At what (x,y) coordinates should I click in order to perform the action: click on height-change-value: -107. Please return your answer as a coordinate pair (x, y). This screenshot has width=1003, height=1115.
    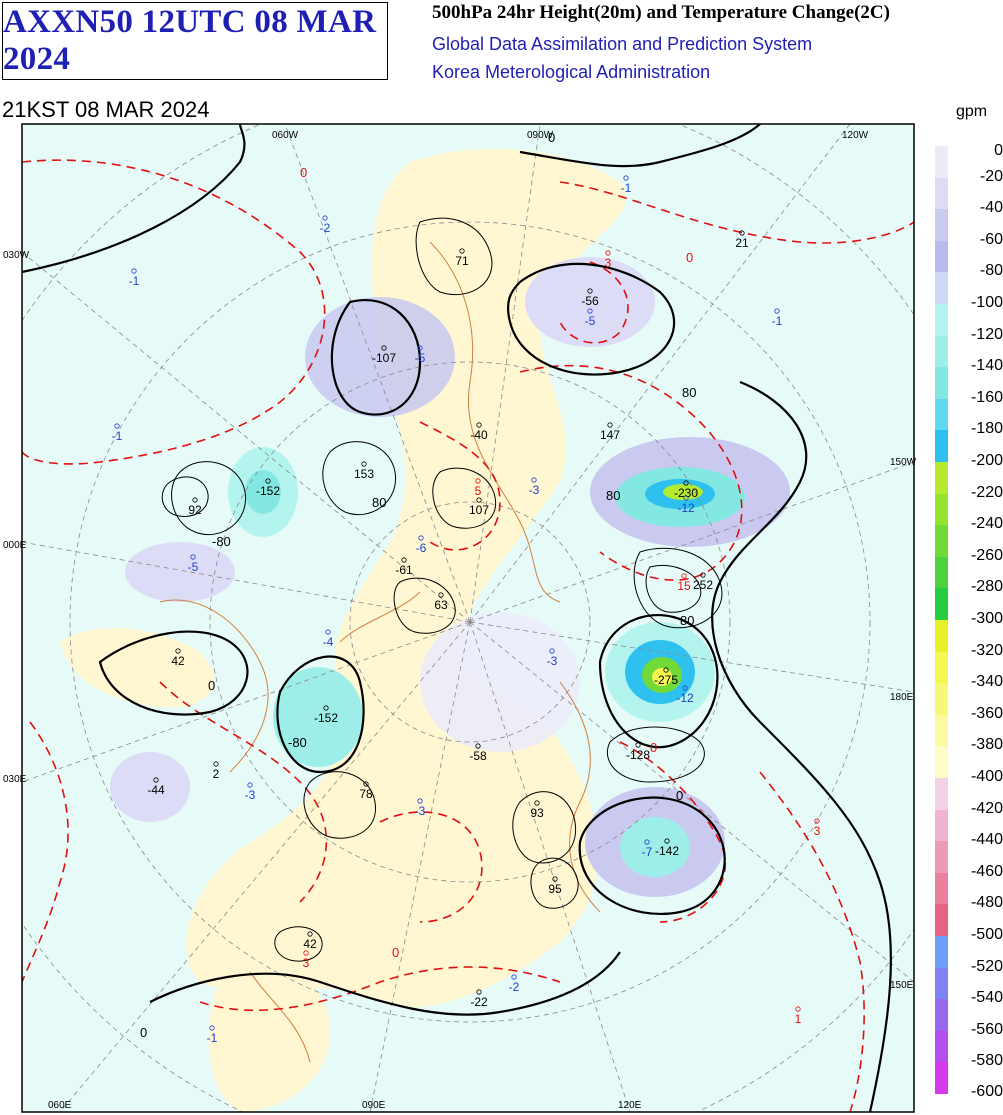
    Looking at the image, I should click on (384, 358).